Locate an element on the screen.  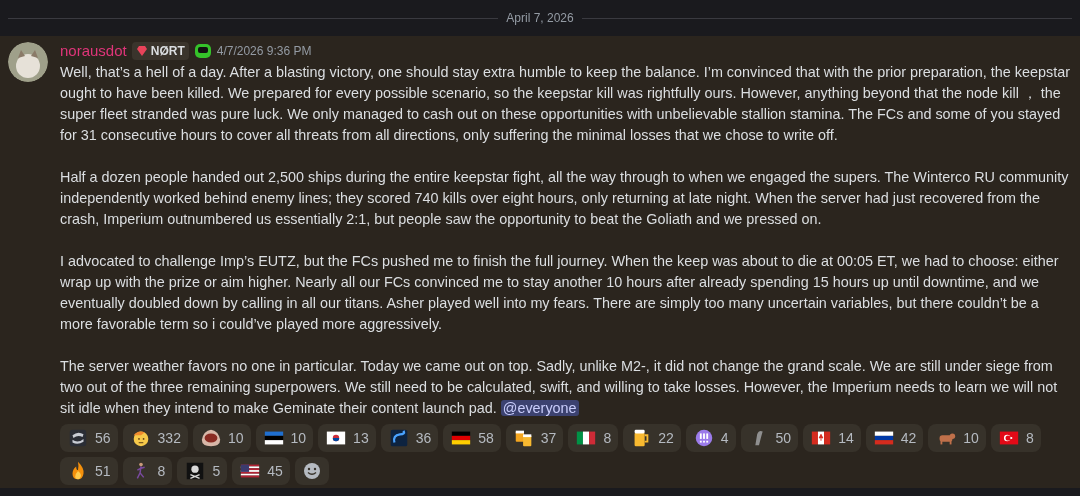
reaction-button: 332 is located at coordinates (155, 438).